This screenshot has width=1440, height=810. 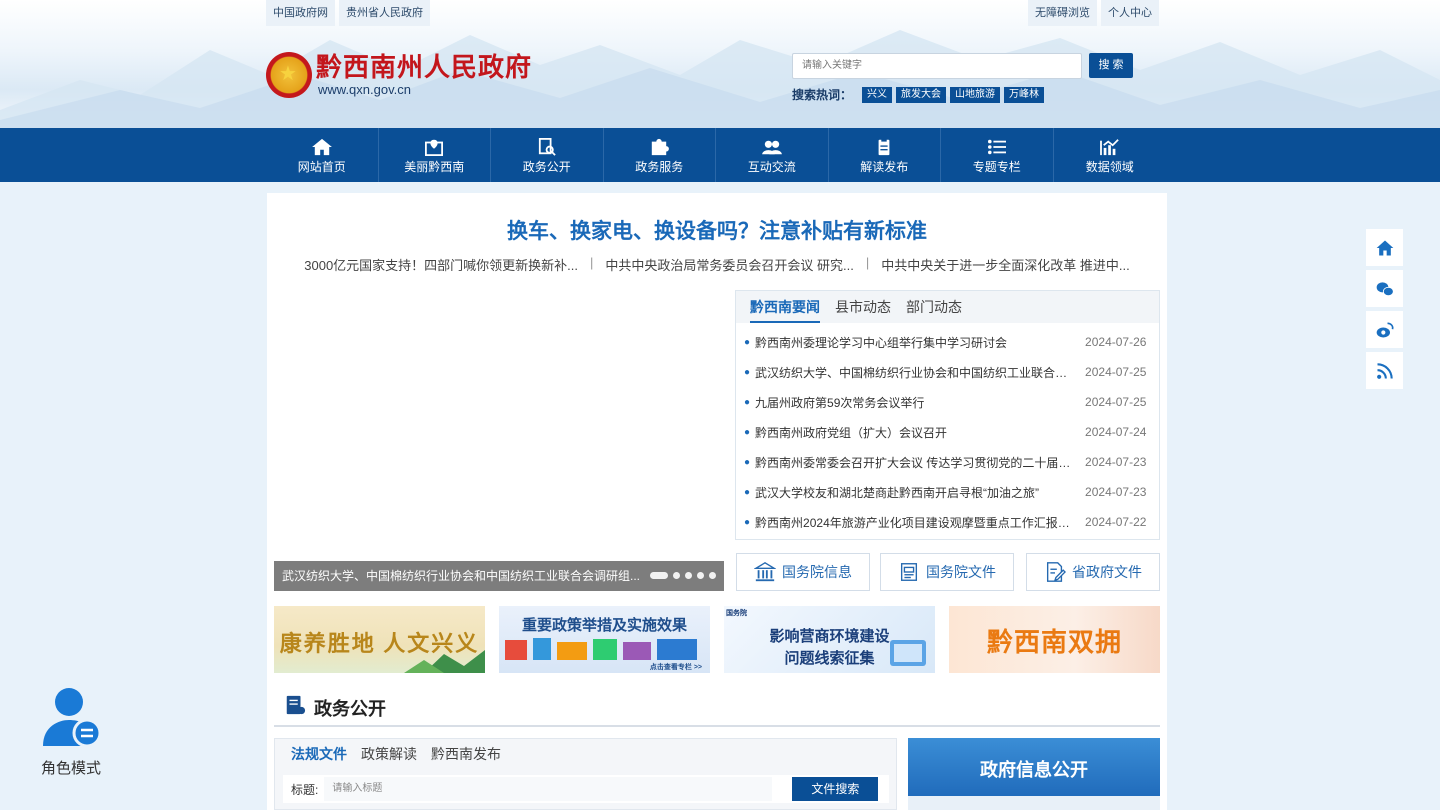 I want to click on news-date: 2024-07-22, so click(x=1116, y=522).